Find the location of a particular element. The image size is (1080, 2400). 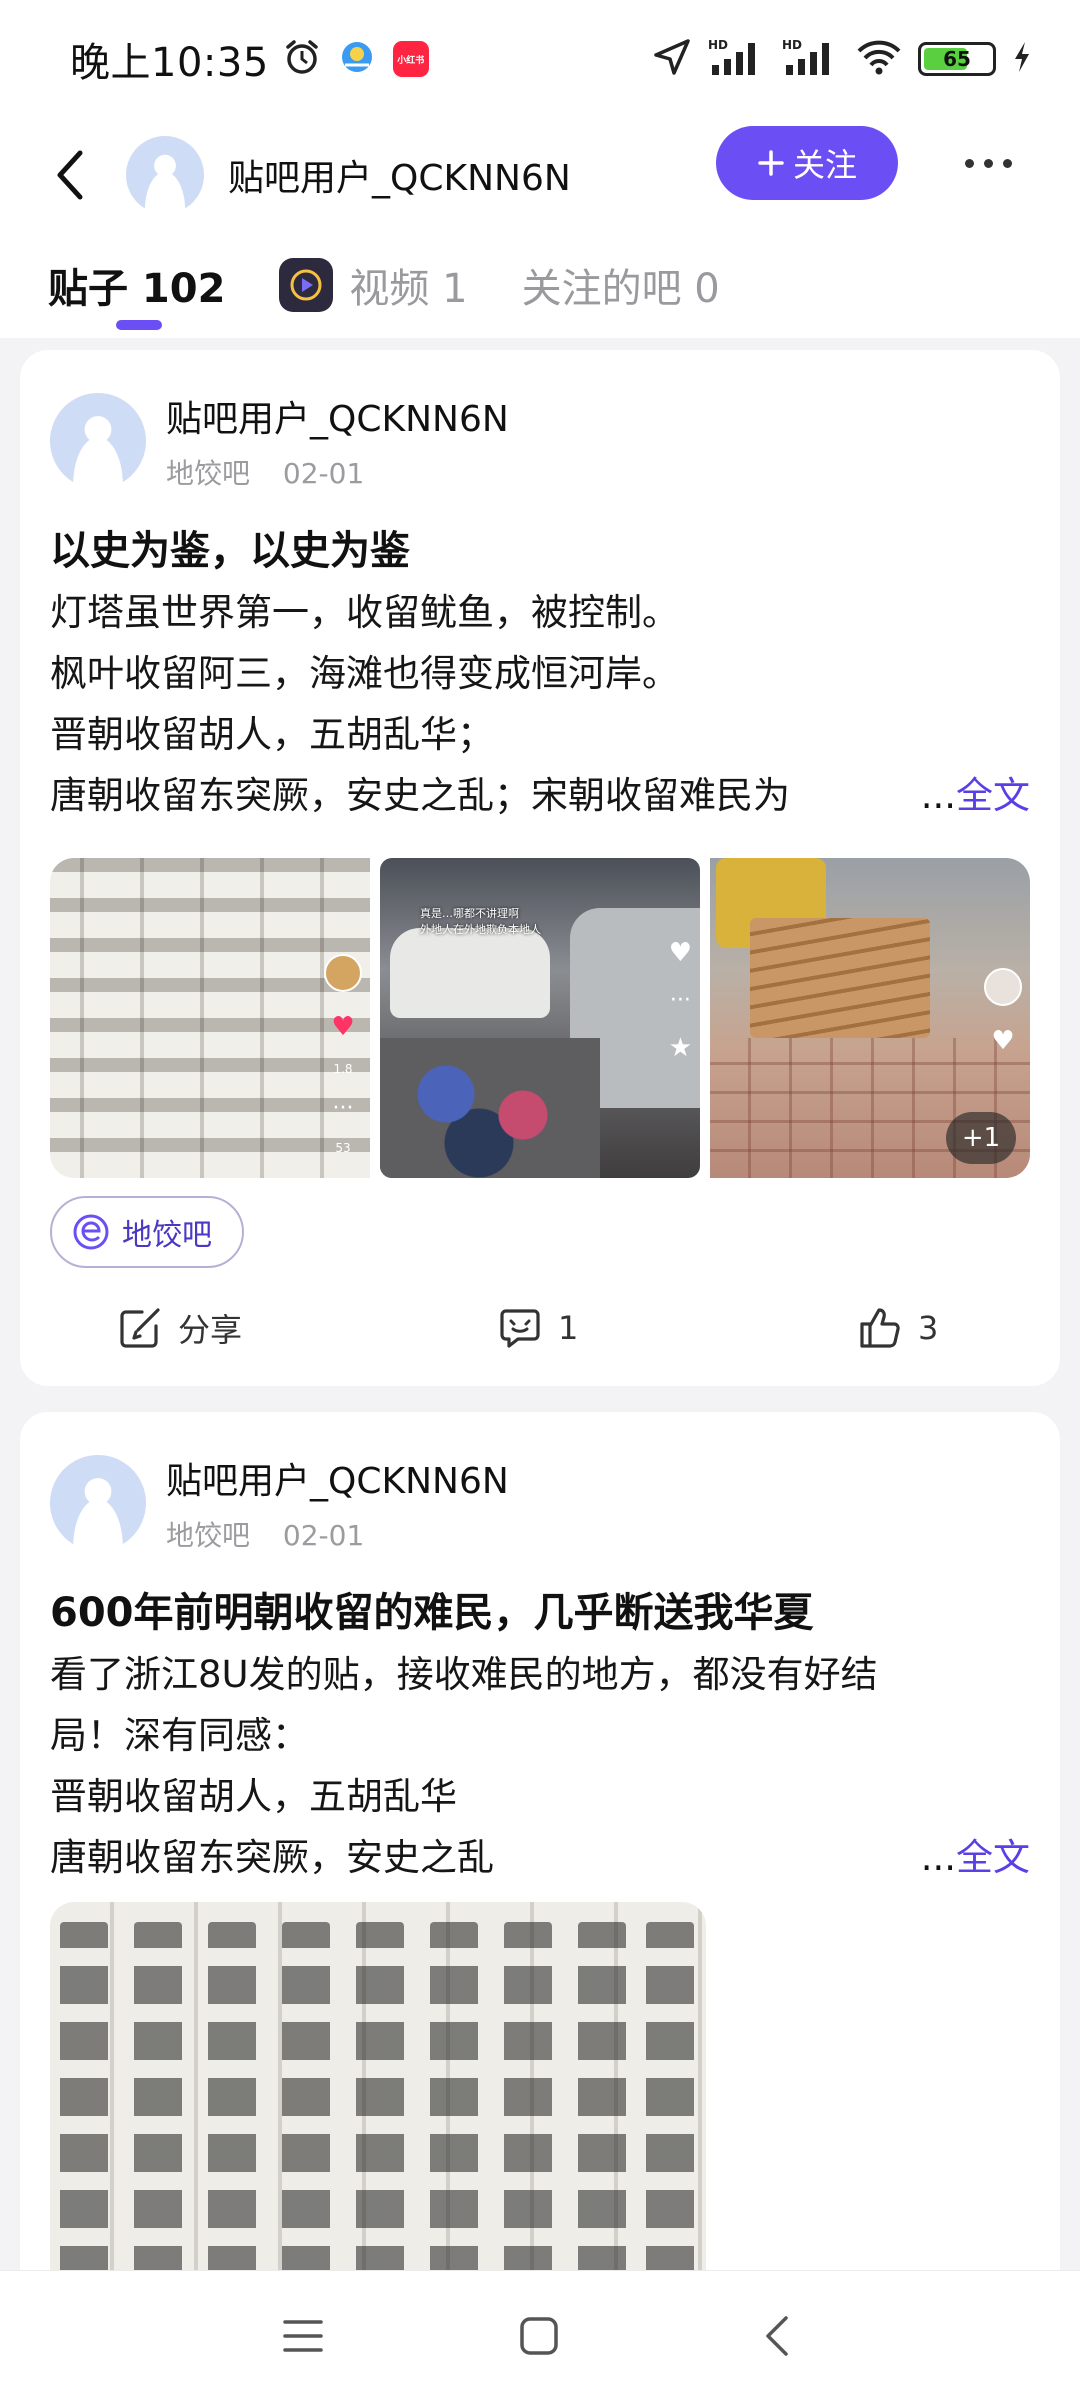

post-image: ♥ 1.8 ··· 53 is located at coordinates (210, 1018).